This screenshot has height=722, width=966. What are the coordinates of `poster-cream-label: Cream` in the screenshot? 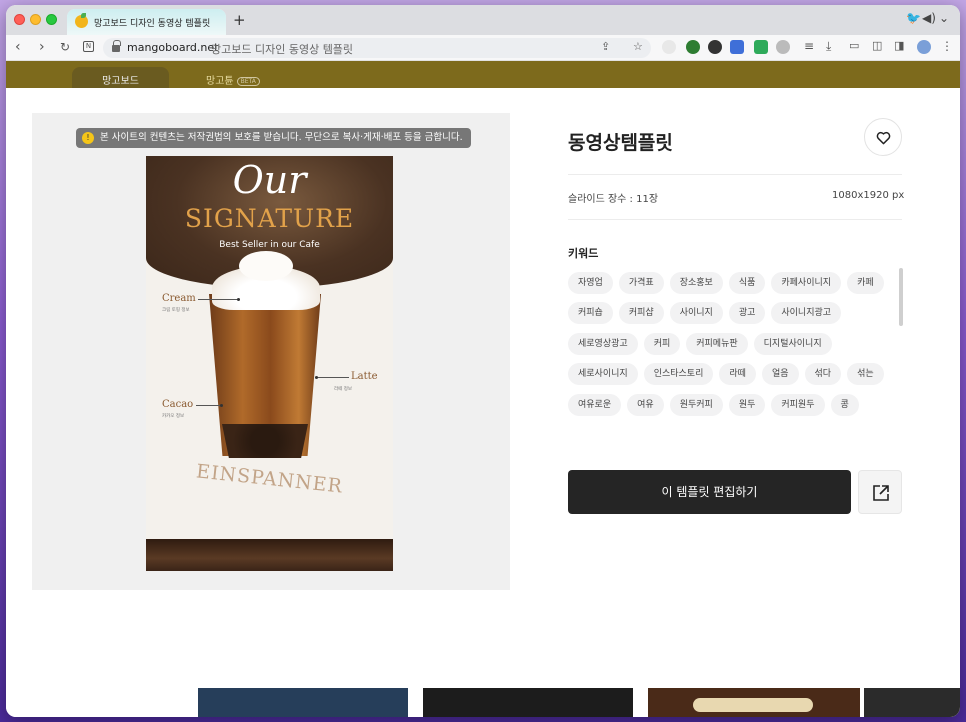 It's located at (179, 298).